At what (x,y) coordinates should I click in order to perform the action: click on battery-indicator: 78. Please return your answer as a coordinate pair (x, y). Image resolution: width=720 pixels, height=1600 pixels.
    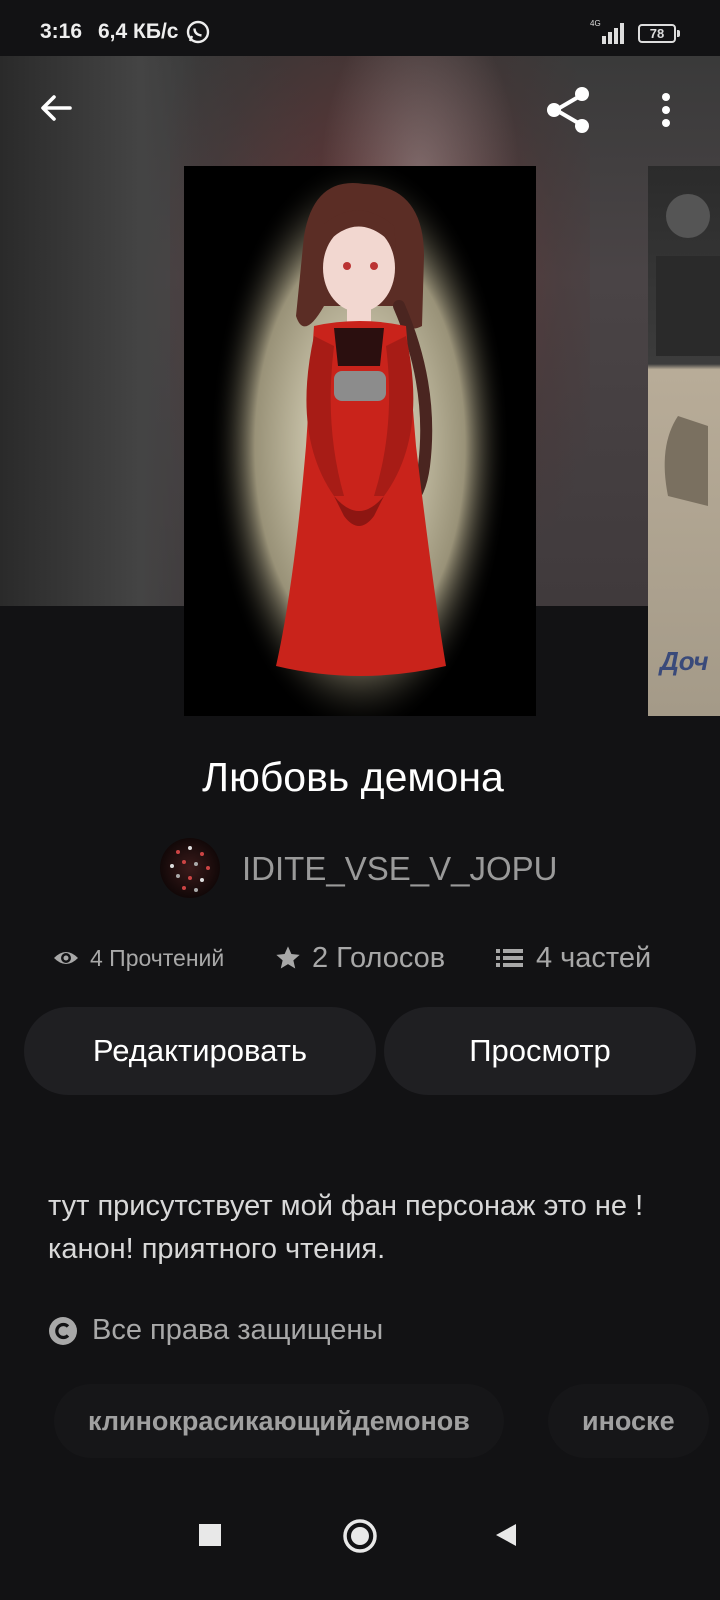
    Looking at the image, I should click on (659, 33).